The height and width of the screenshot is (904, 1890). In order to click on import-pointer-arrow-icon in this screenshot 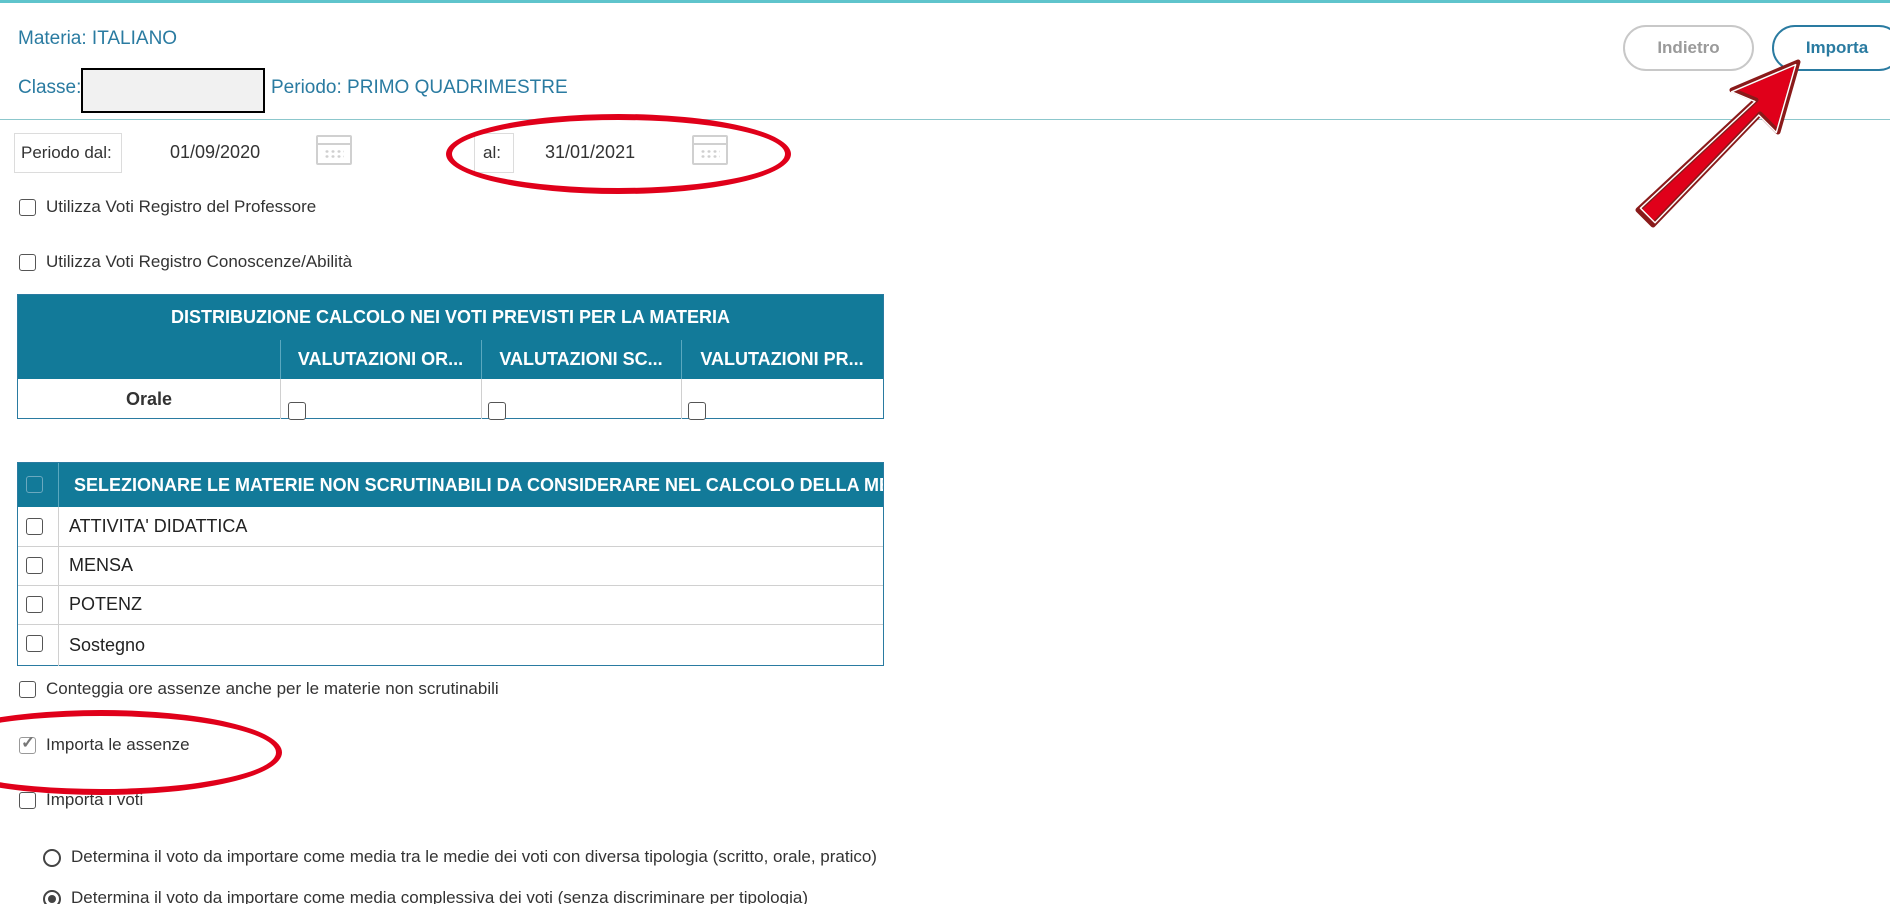, I will do `click(1718, 143)`.